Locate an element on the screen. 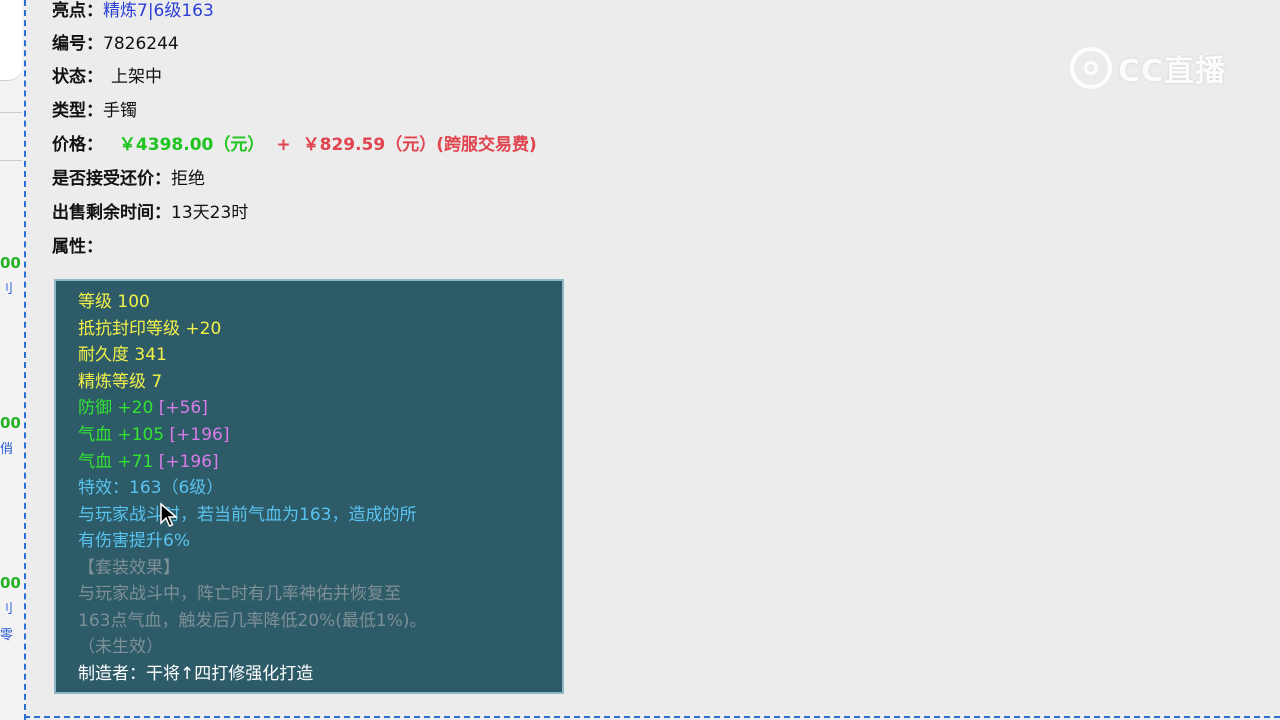  price-value: ￥4398.00（元） is located at coordinates (191, 145).